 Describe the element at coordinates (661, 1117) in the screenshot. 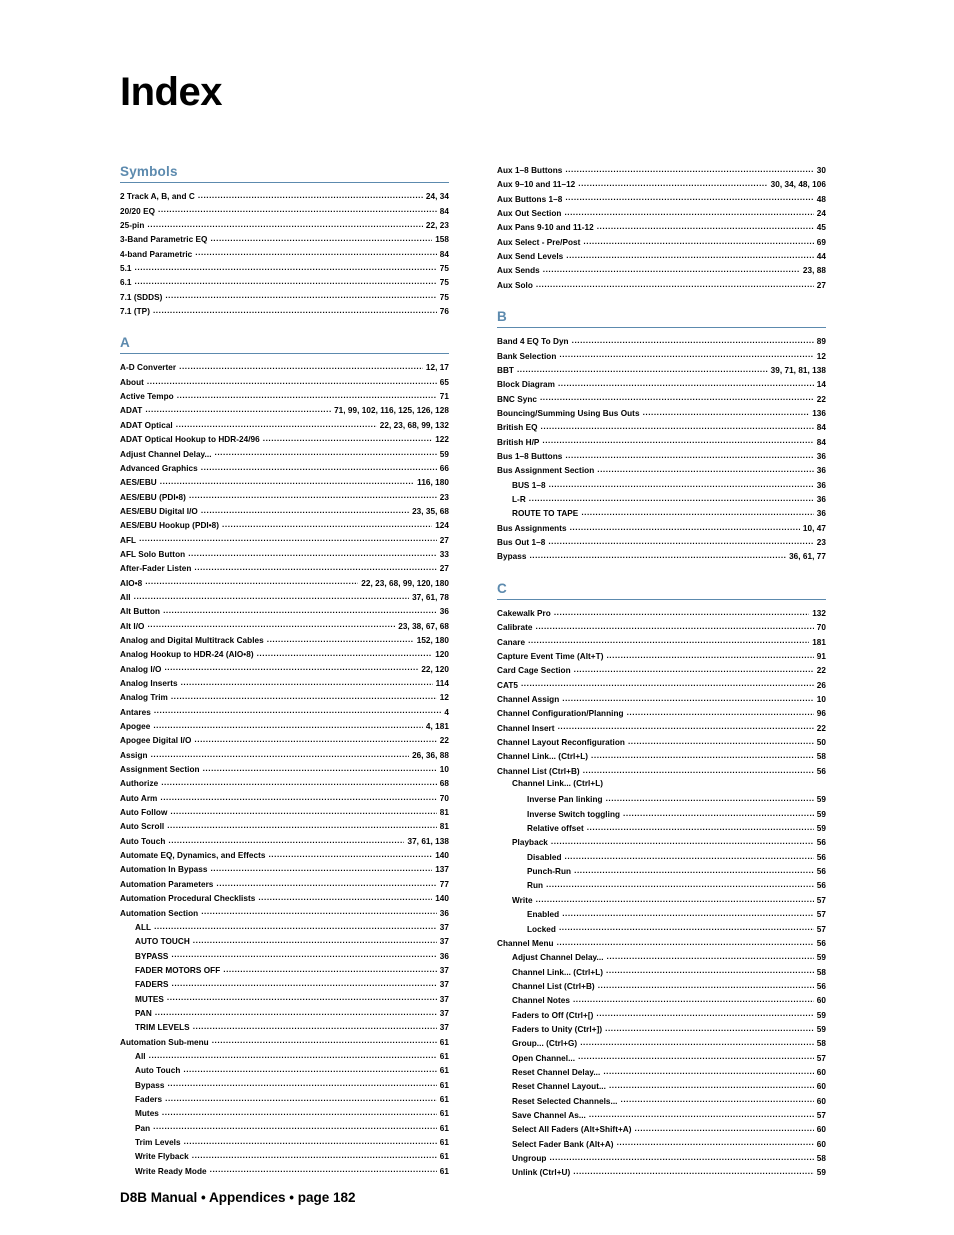

I see `index-entry: Save Channel As... 57` at that location.